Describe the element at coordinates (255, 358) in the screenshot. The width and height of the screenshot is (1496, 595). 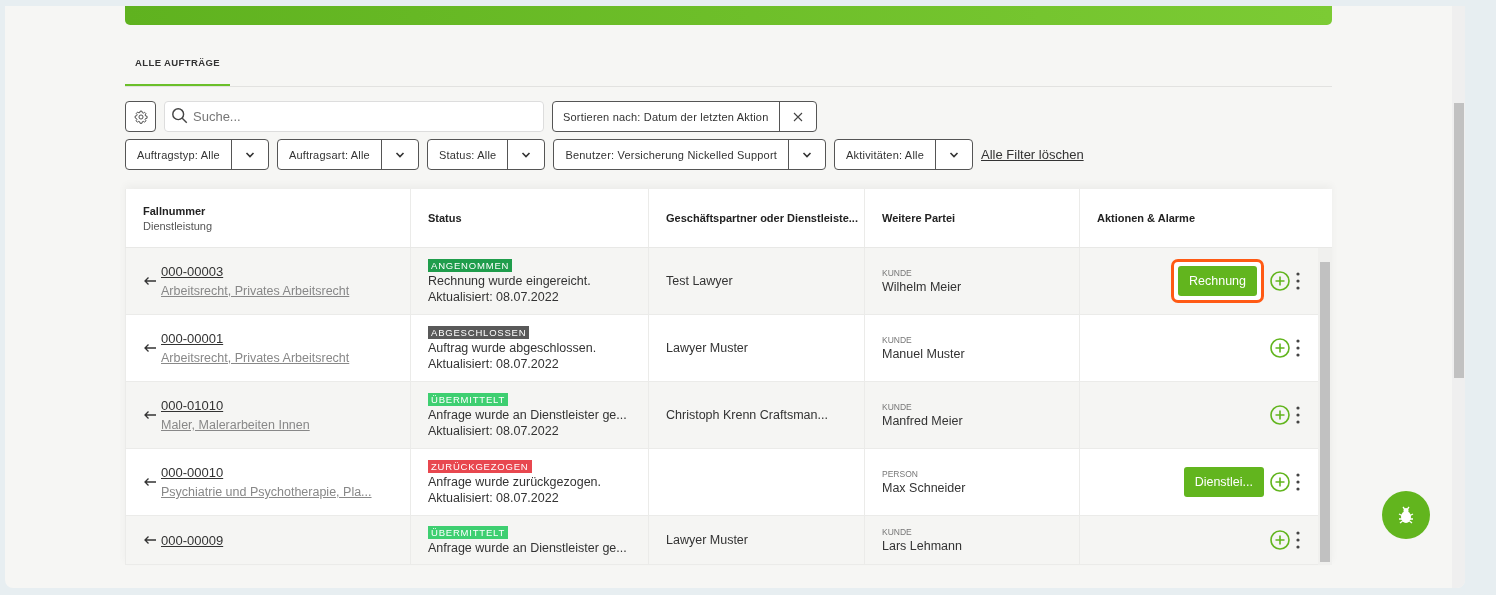
I see `service-link: Arbeitsrecht, Privates Arbeitsrecht` at that location.